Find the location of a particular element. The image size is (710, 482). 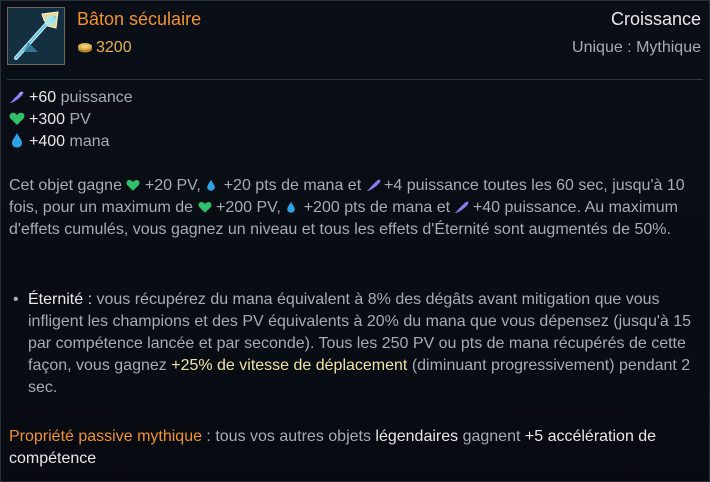

stat-mana: +400 mana is located at coordinates (71, 142).